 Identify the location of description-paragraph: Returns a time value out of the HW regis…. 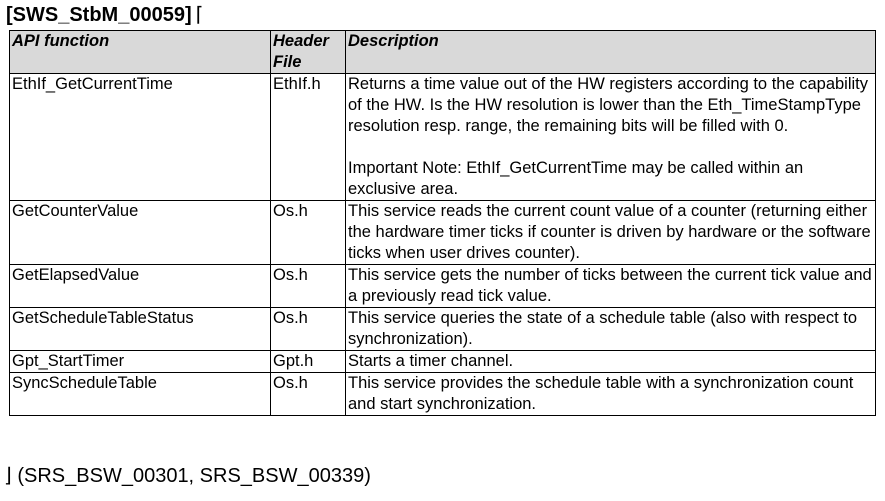
(608, 105).